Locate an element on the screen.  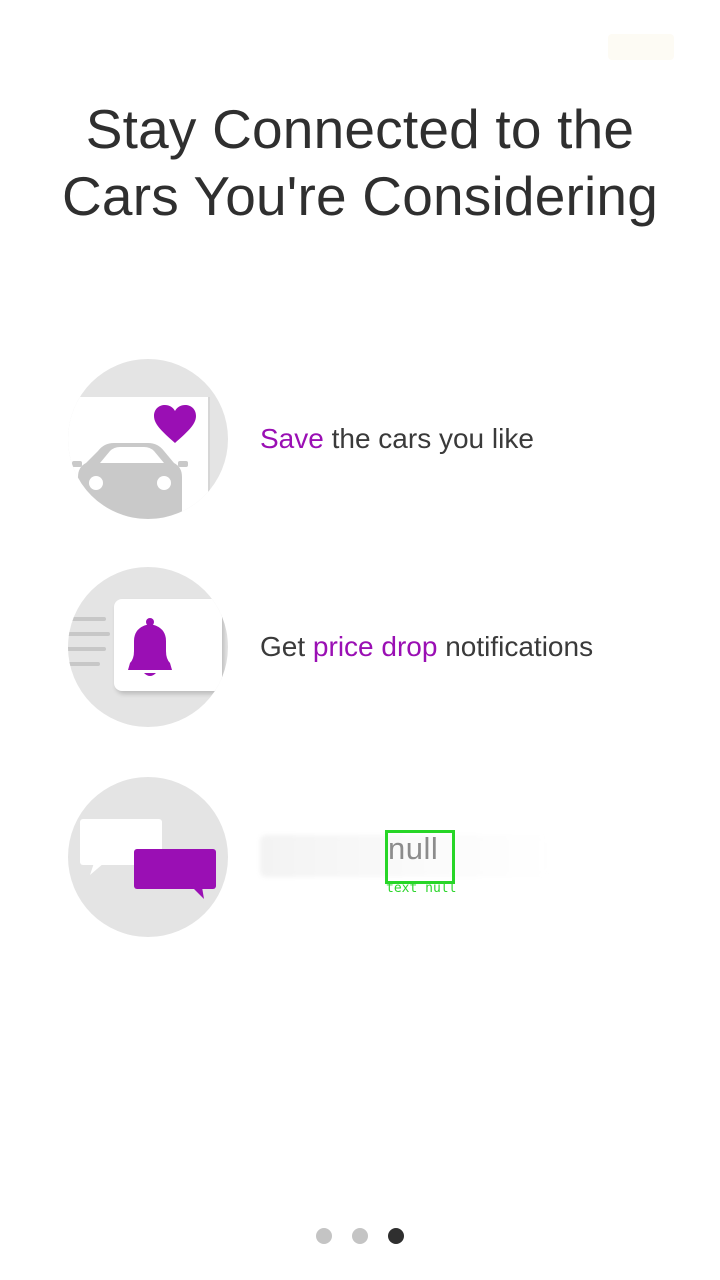
feature-price-drop: Get price drop notifications is located at coordinates (378, 647).